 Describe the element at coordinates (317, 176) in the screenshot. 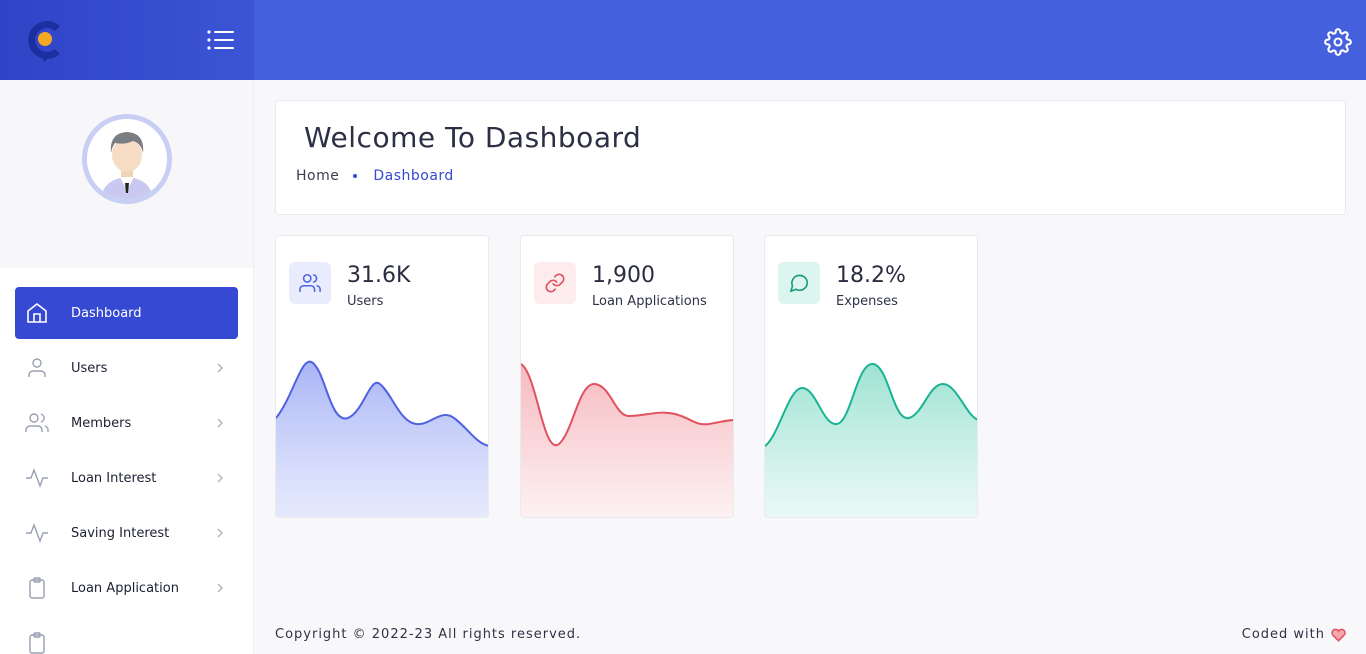

I see `breadcrumb-home: Home` at that location.